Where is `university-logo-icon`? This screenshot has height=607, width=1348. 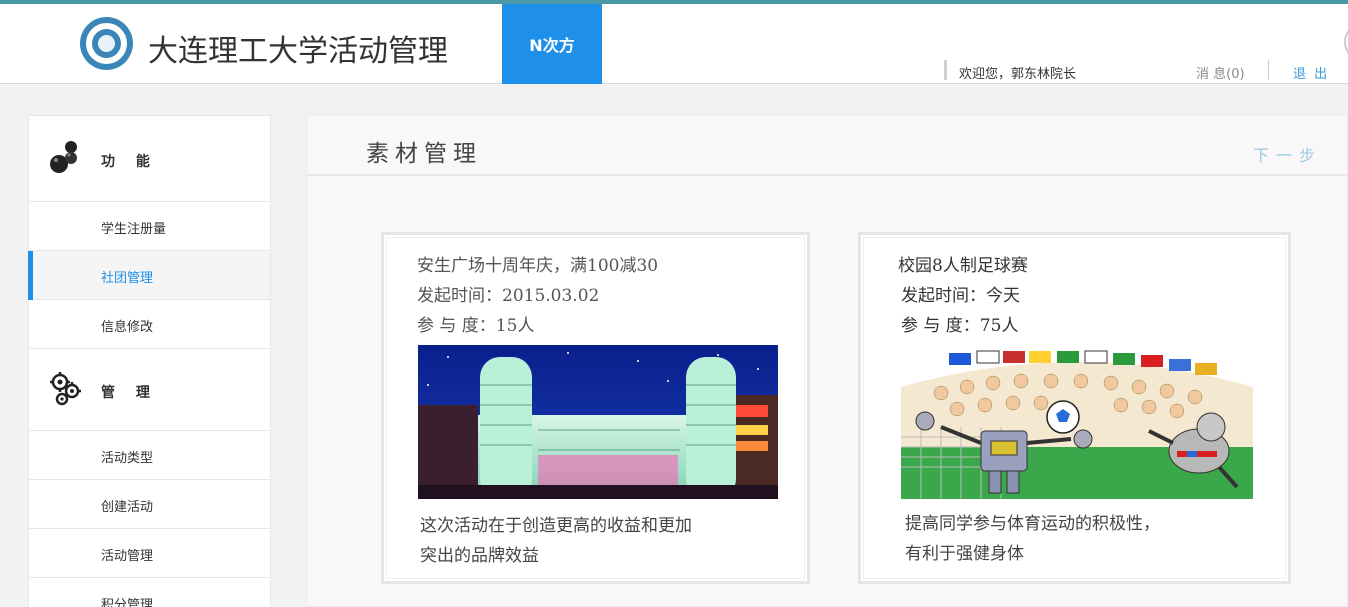 university-logo-icon is located at coordinates (106, 43).